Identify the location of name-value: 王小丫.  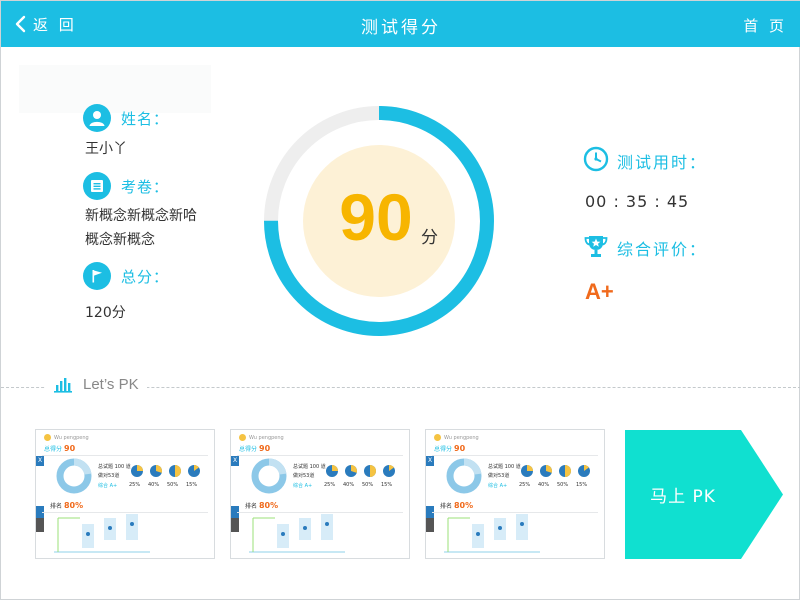
(106, 149).